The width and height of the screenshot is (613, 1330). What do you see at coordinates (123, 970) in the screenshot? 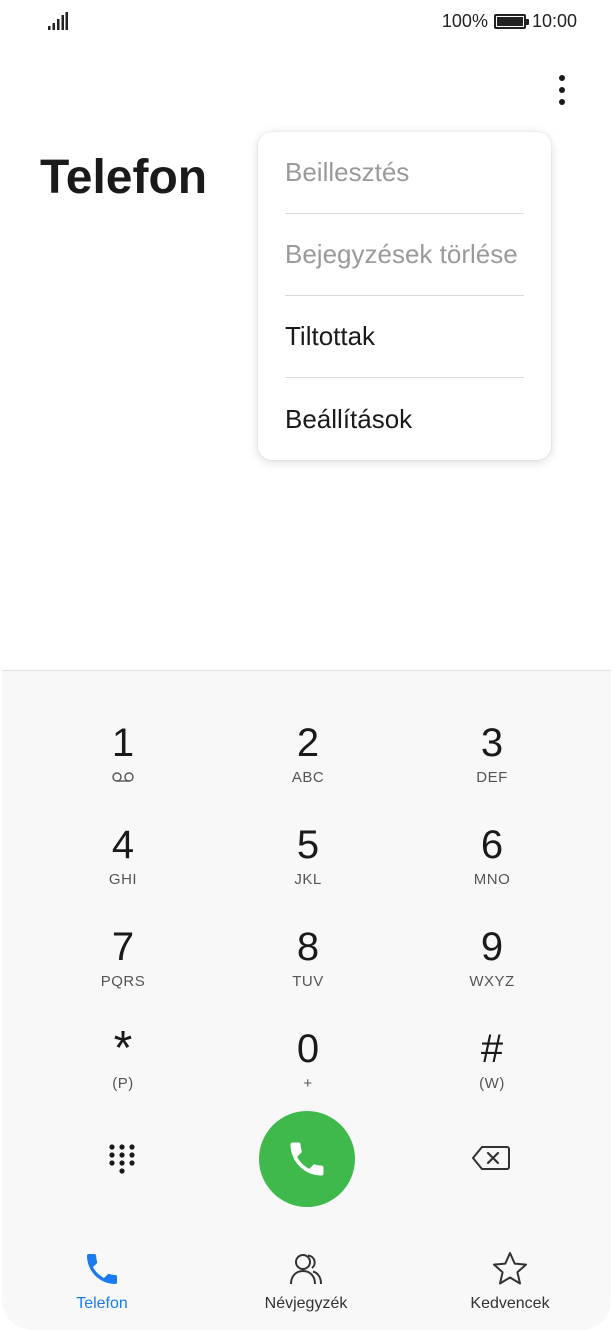
I see `key-7: 7 PQRS` at bounding box center [123, 970].